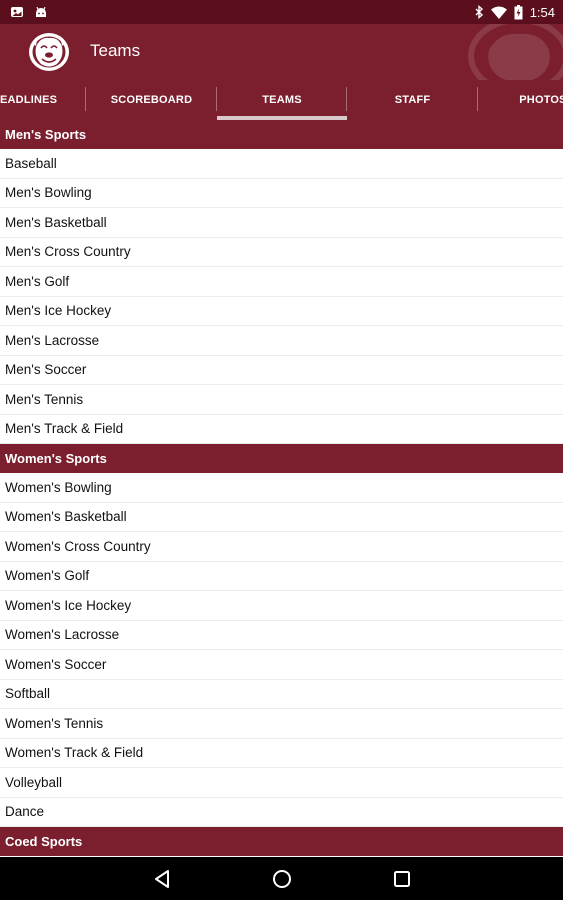 Image resolution: width=563 pixels, height=900 pixels. I want to click on tab-teams: TEAMS, so click(282, 100).